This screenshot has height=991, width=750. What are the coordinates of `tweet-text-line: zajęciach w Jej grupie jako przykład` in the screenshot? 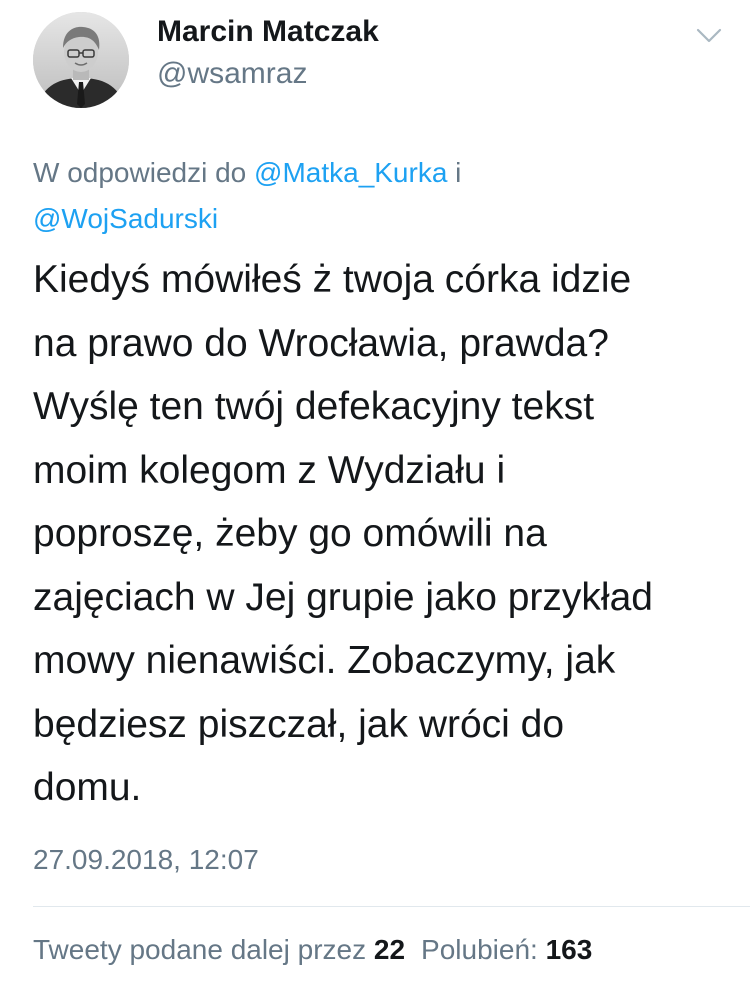 It's located at (343, 597).